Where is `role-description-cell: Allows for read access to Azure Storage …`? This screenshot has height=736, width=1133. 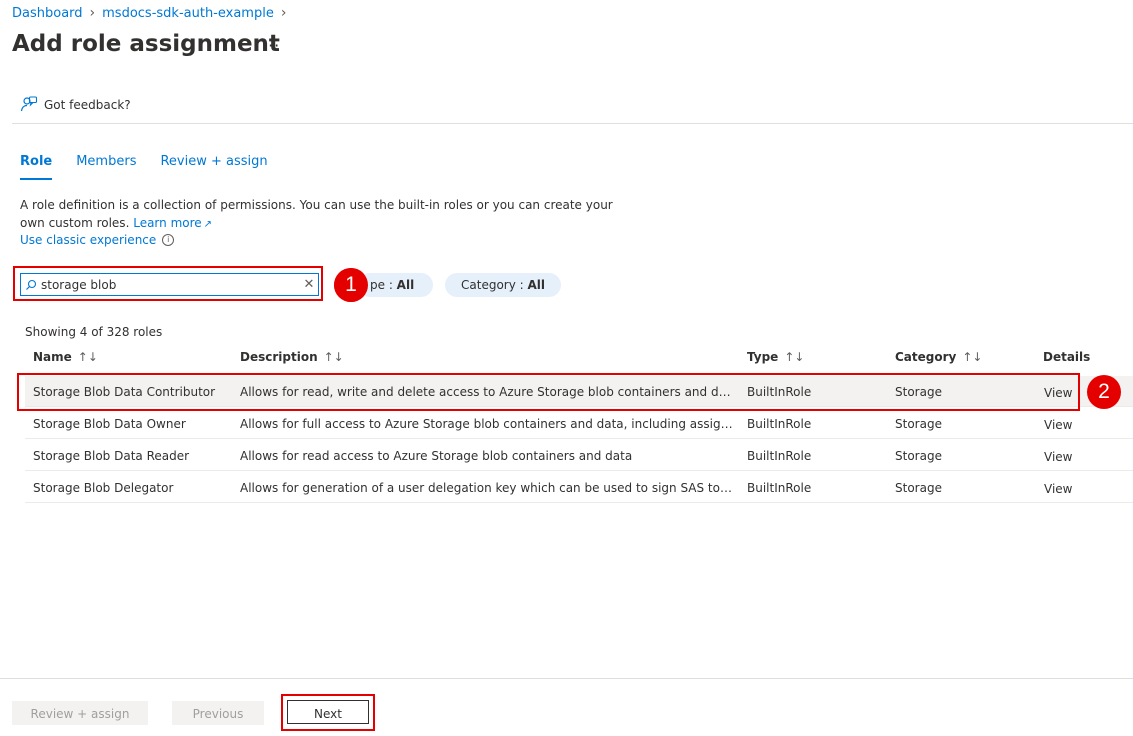
role-description-cell: Allows for read access to Azure Storage … is located at coordinates (436, 456).